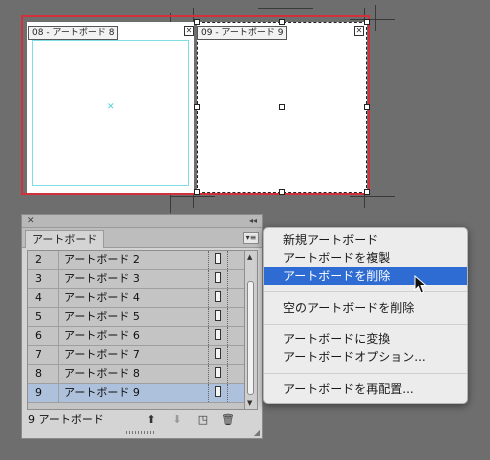 The height and width of the screenshot is (460, 490). I want to click on table-row: 5 アートボード 5, so click(136, 317).